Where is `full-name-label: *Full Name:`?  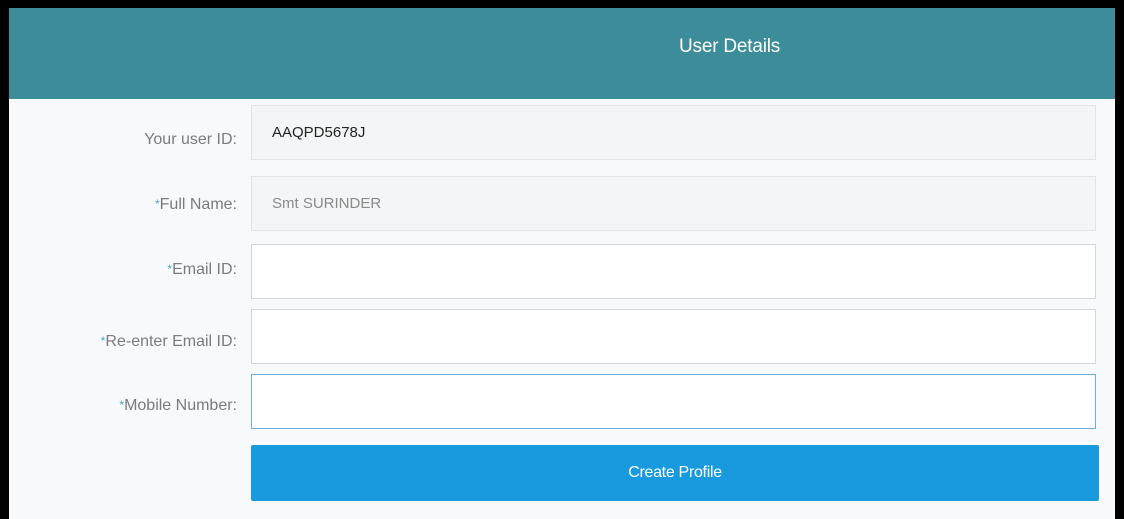
full-name-label: *Full Name: is located at coordinates (196, 205).